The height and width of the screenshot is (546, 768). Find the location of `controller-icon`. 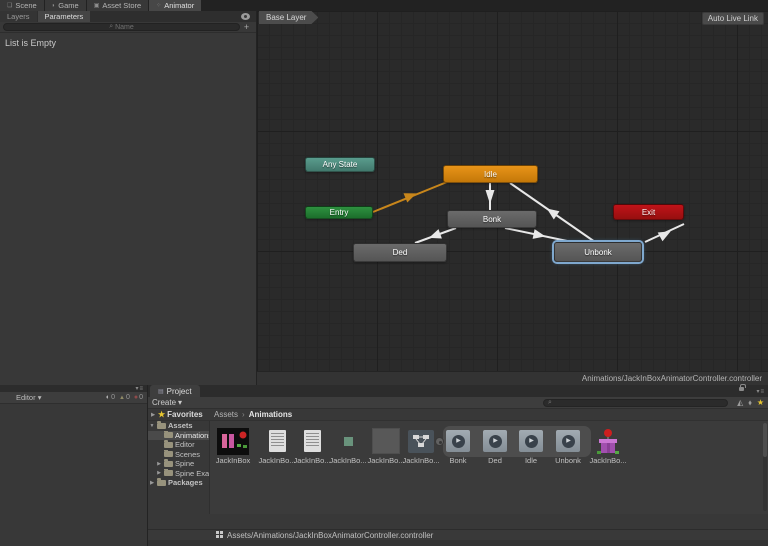

controller-icon is located at coordinates (220, 535).